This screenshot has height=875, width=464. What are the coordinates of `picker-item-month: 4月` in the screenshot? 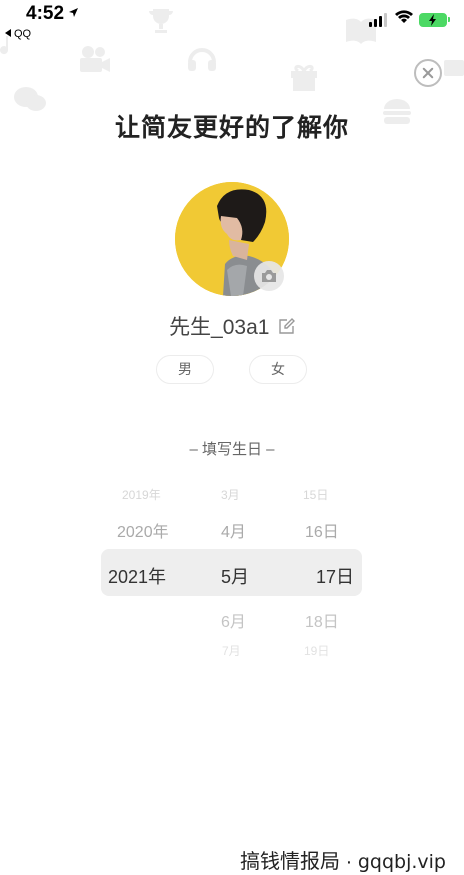 It's located at (233, 530).